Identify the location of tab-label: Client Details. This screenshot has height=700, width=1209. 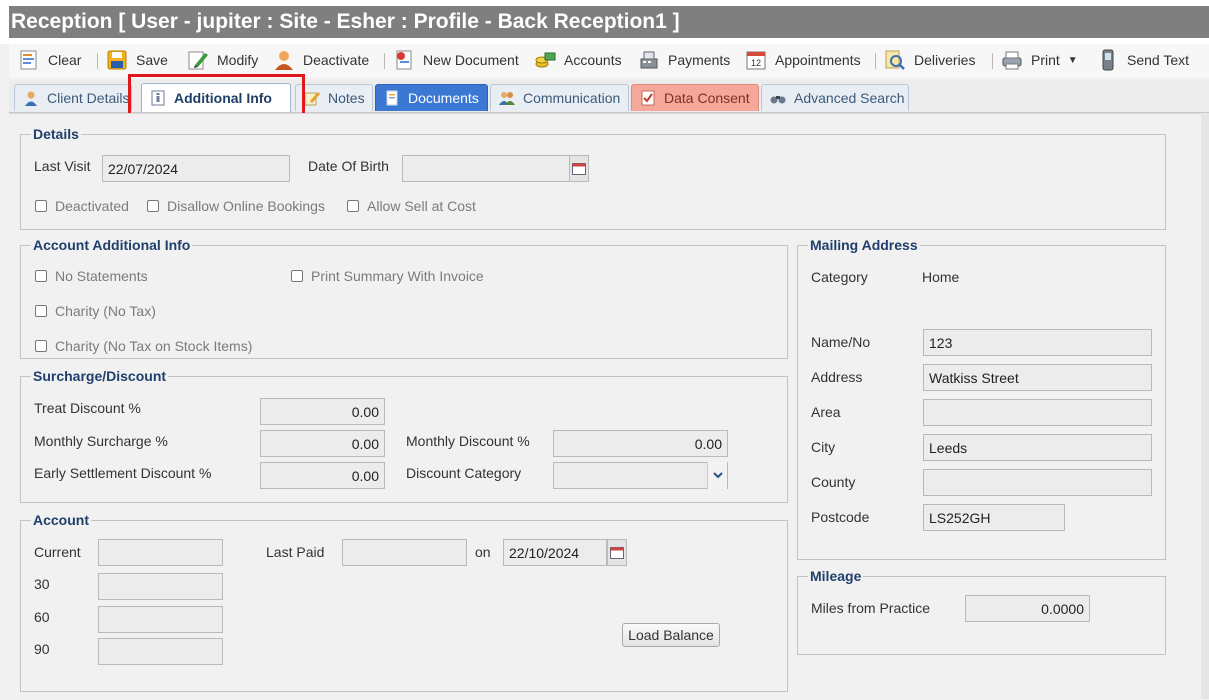
(88, 98).